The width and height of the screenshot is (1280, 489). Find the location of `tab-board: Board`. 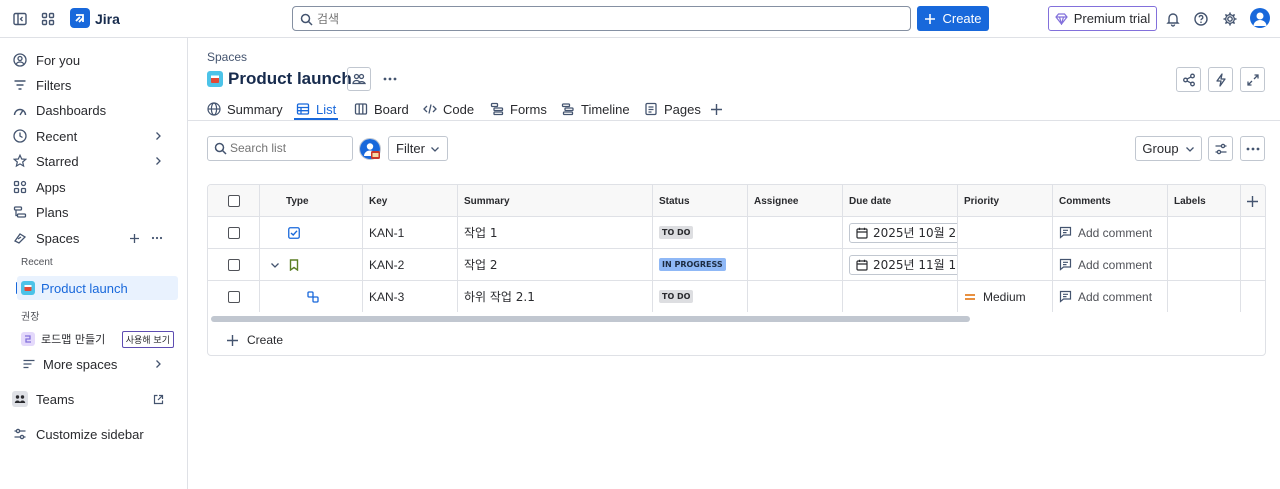

tab-board: Board is located at coordinates (381, 109).